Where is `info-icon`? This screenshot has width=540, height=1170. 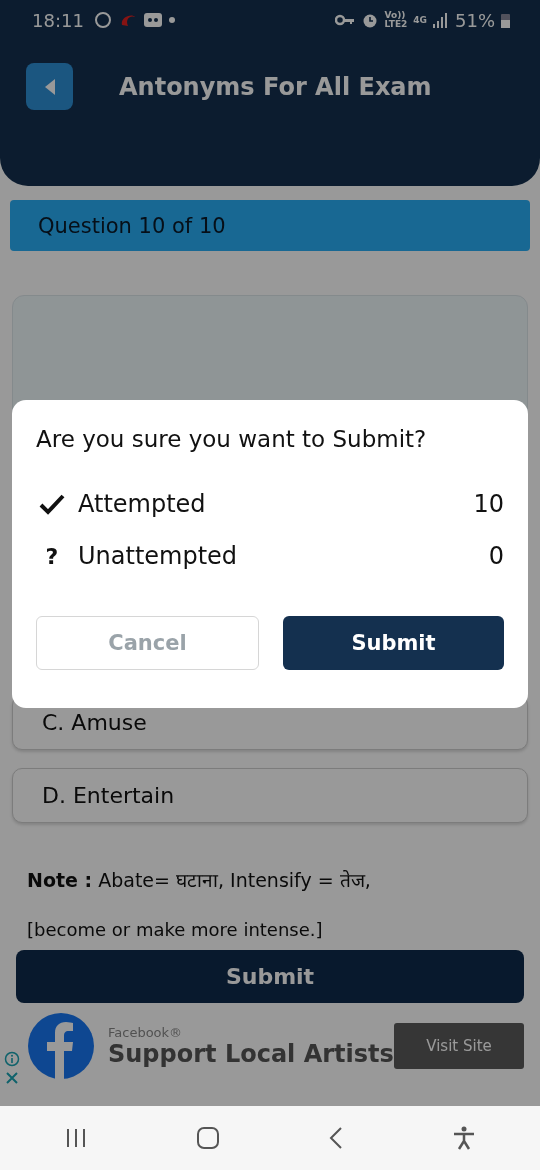 info-icon is located at coordinates (12, 1059).